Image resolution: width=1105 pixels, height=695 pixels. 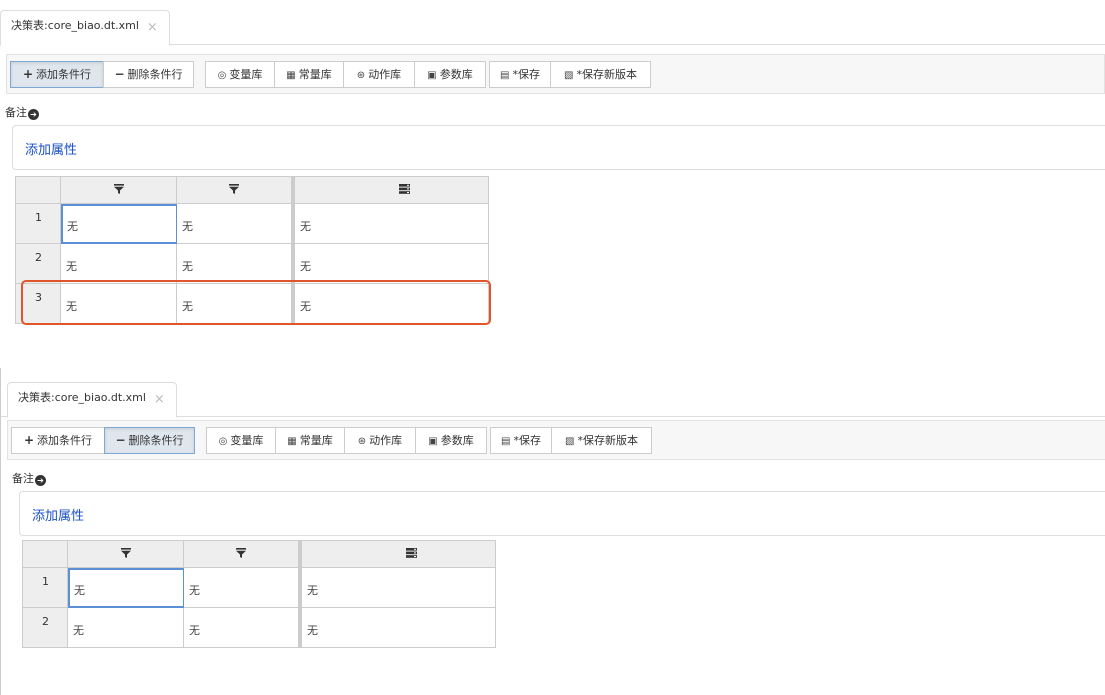 I want to click on highlighted-row-outline, so click(x=256, y=302).